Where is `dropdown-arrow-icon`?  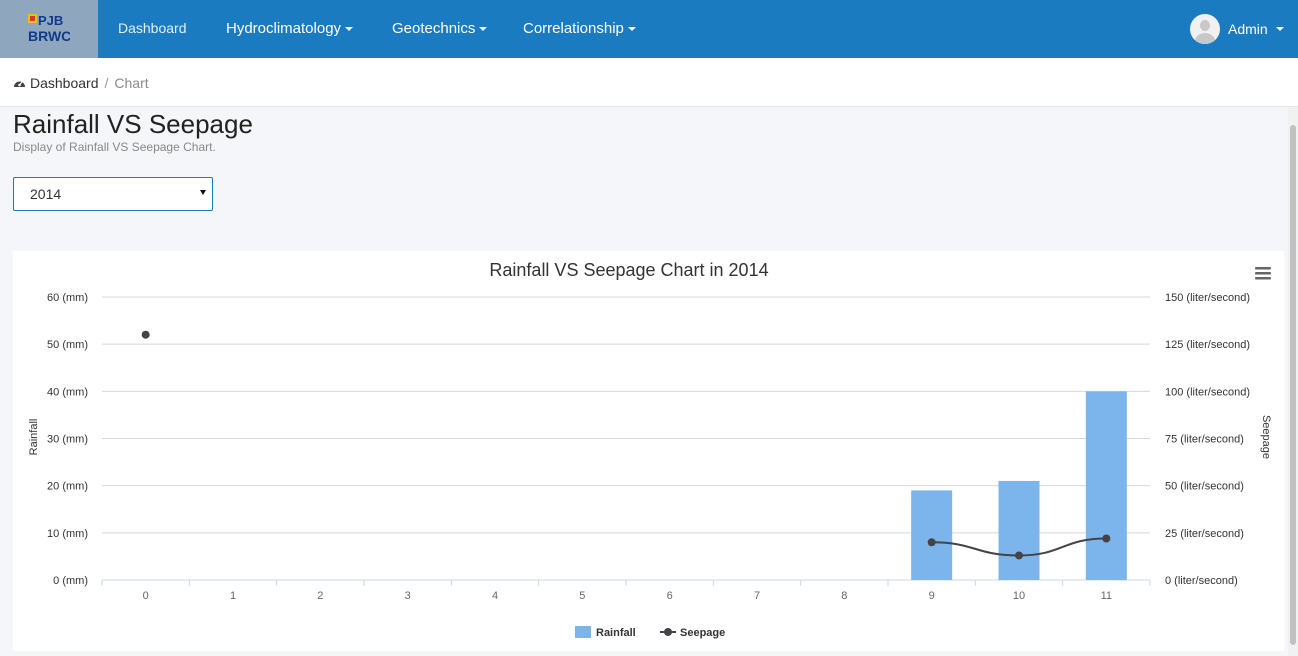 dropdown-arrow-icon is located at coordinates (203, 192).